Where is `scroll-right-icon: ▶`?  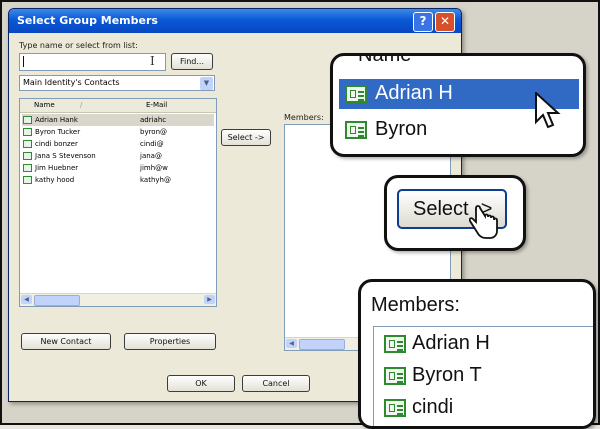
scroll-right-icon: ▶ is located at coordinates (209, 299).